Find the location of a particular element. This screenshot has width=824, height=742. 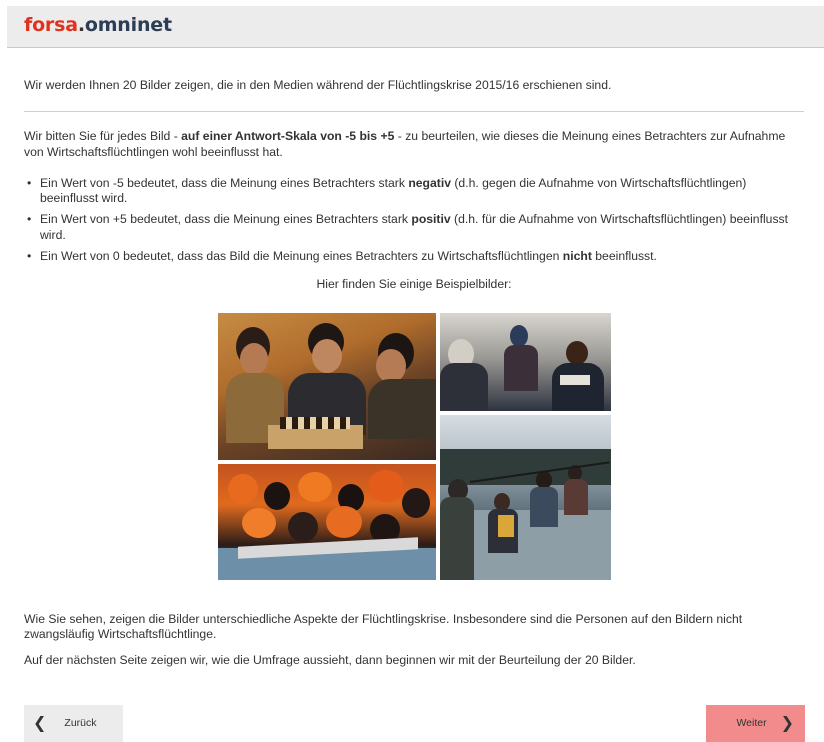

divider is located at coordinates (414, 112).